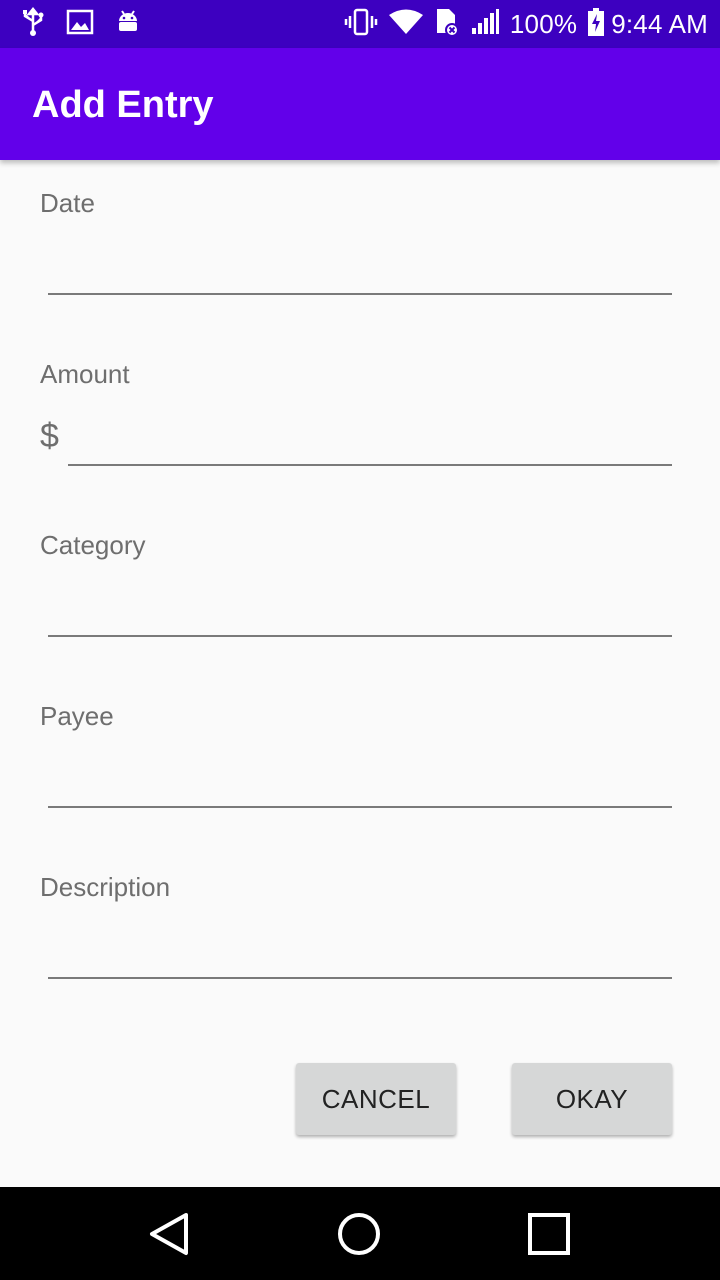  Describe the element at coordinates (169, 1234) in the screenshot. I see `back-icon` at that location.